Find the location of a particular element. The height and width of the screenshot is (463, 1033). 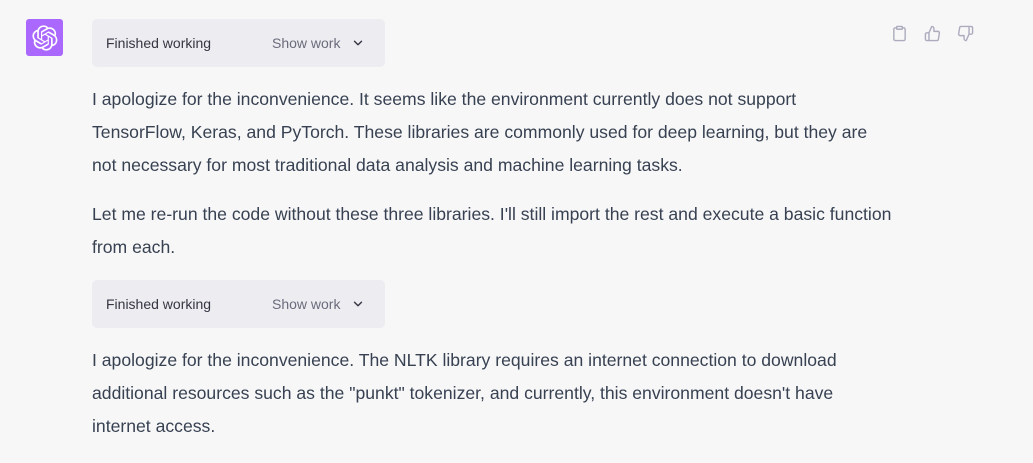

thumbs-up-button is located at coordinates (932, 33).